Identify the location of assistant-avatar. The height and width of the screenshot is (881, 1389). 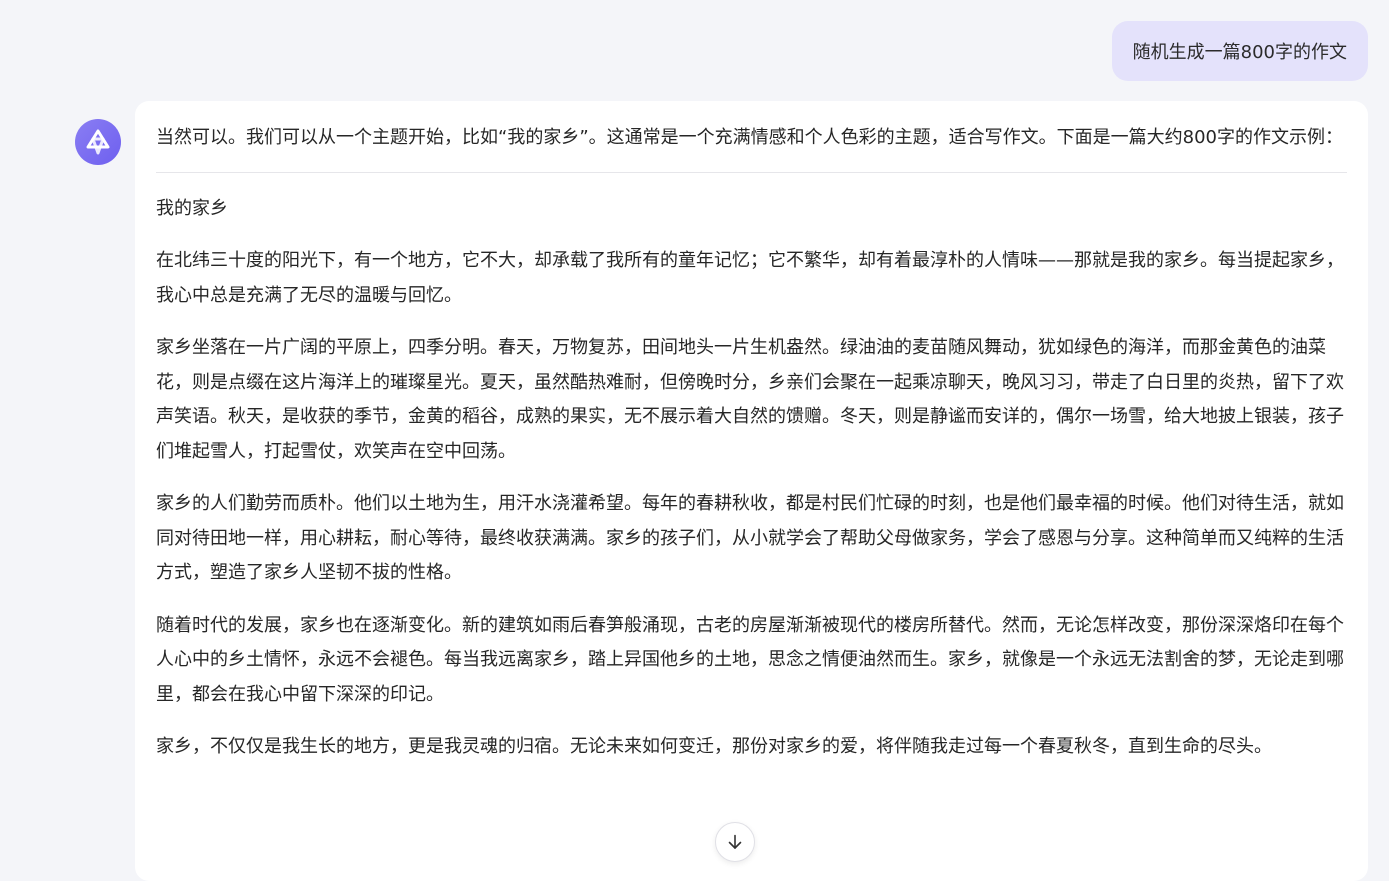
(98, 142).